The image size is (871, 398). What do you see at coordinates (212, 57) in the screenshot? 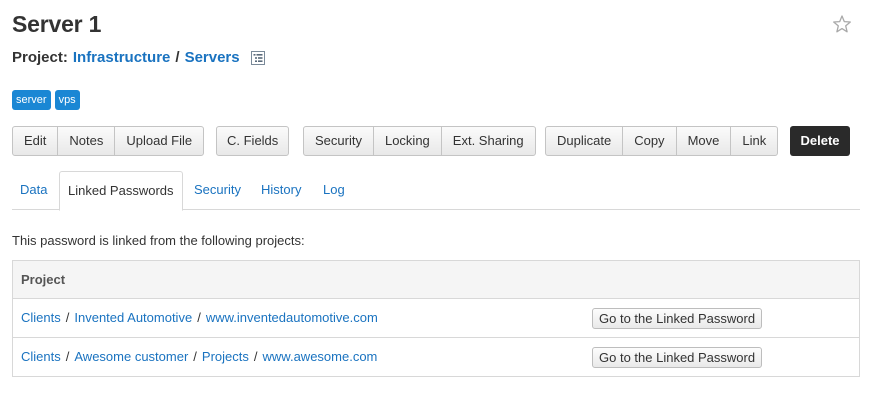
I see `breadcrumb-servers-link: Servers` at bounding box center [212, 57].